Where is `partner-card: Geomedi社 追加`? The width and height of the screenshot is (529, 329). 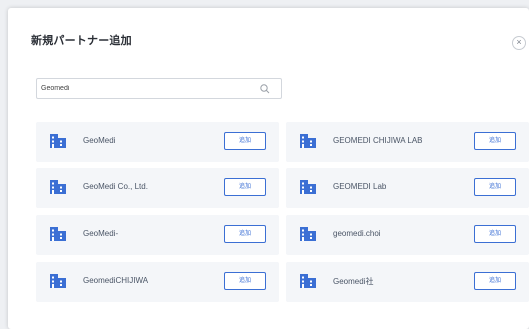 partner-card: Geomedi社 追加 is located at coordinates (407, 282).